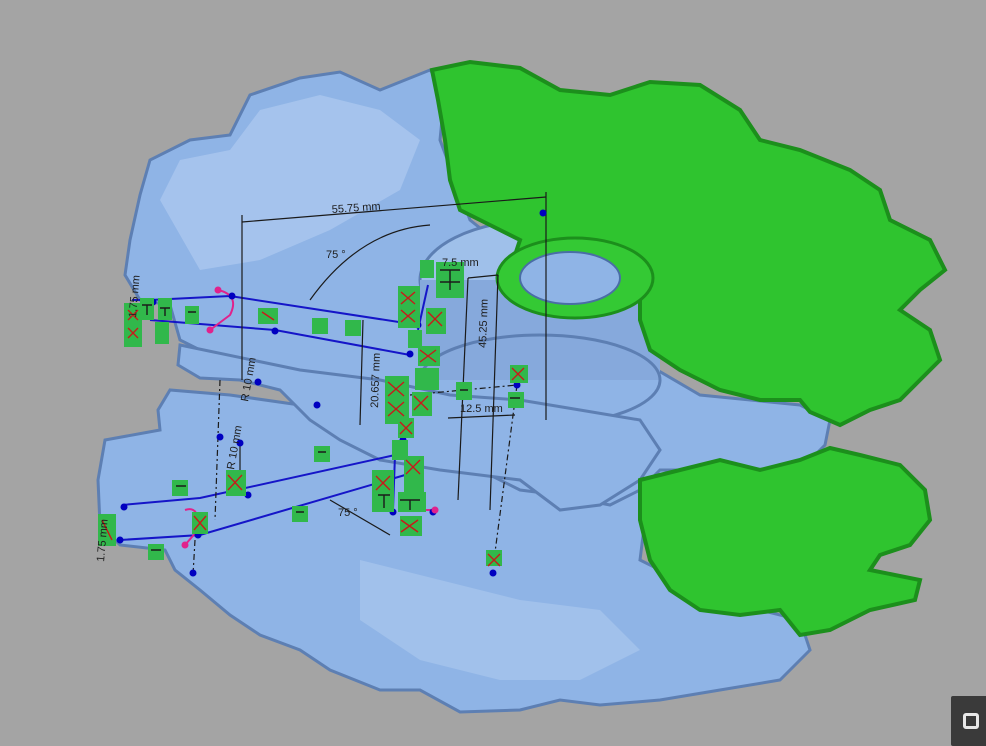 This screenshot has height=746, width=986. I want to click on dim-offset-top: 7.5 mm, so click(460, 263).